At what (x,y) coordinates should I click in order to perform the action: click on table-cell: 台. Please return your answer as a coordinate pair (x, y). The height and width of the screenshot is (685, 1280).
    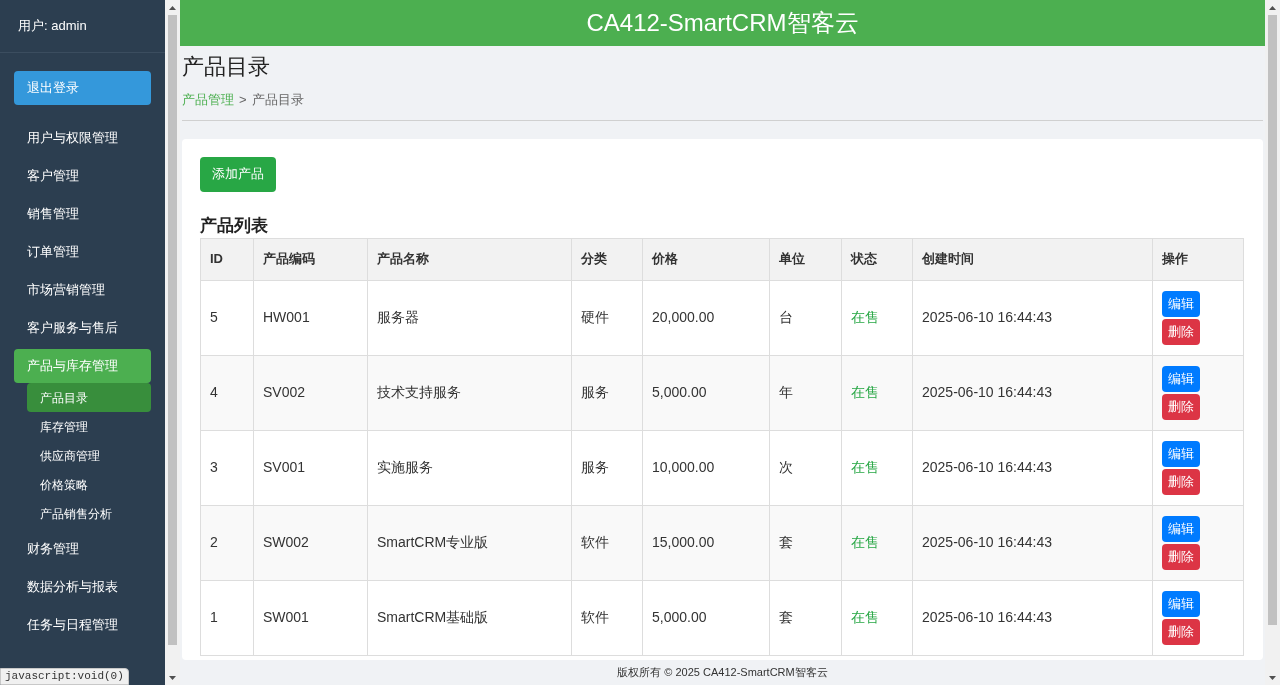
    Looking at the image, I should click on (805, 317).